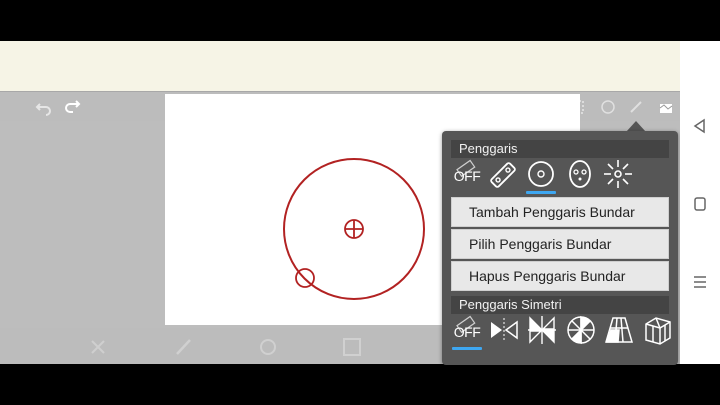 The width and height of the screenshot is (720, 405). I want to click on mirror-symmetry-icon, so click(504, 331).